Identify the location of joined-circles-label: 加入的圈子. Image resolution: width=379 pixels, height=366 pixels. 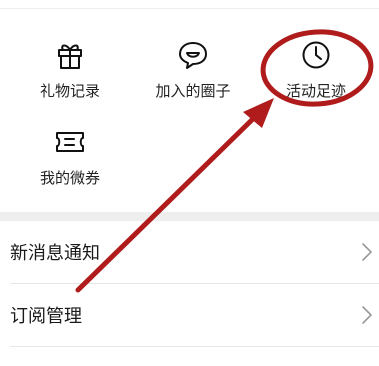
(193, 91).